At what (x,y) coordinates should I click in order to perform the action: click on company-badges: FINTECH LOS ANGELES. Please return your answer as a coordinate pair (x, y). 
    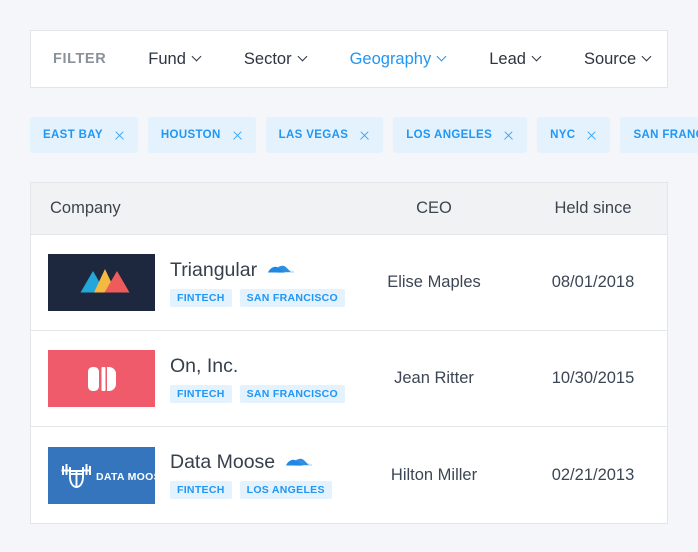
    Looking at the image, I should click on (251, 490).